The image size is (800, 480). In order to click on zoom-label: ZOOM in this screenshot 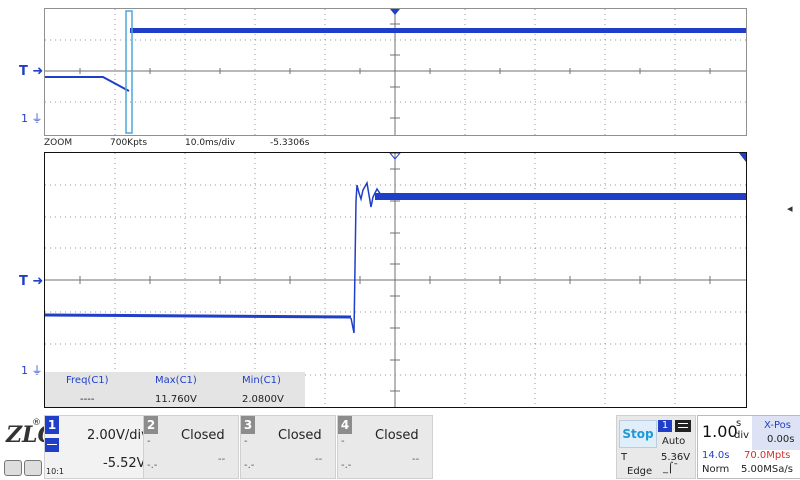, I will do `click(58, 143)`.